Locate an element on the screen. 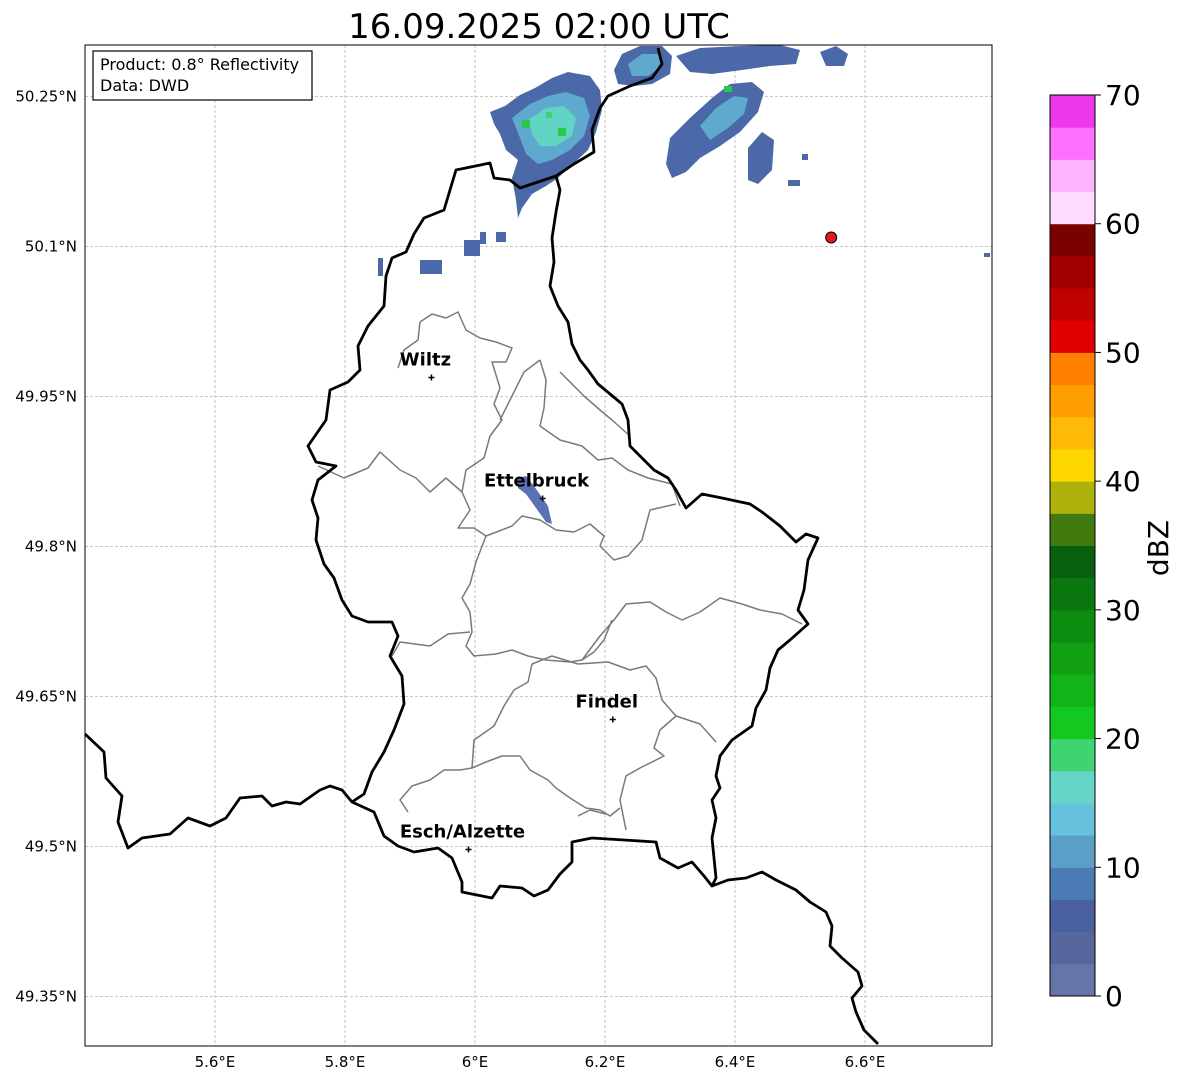 This screenshot has width=1184, height=1081. lon-tick-label: 5.8°E is located at coordinates (345, 1062).